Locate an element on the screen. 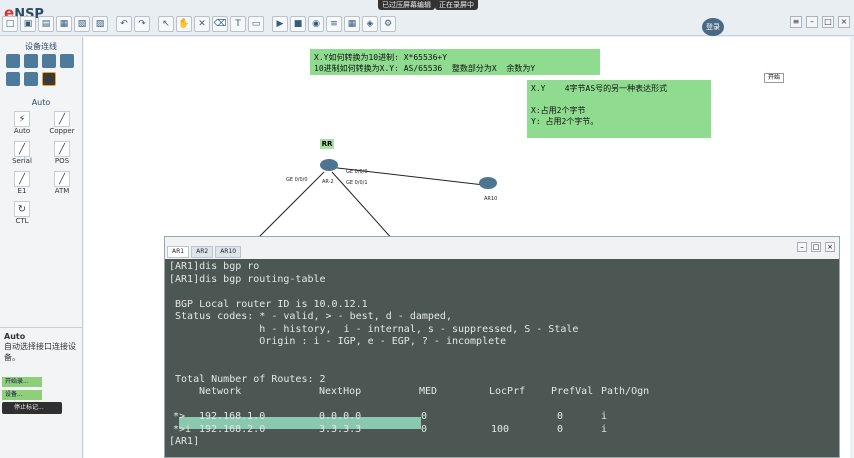 The height and width of the screenshot is (458, 854). cable-ctl: ↻ CTL is located at coordinates (22, 213).